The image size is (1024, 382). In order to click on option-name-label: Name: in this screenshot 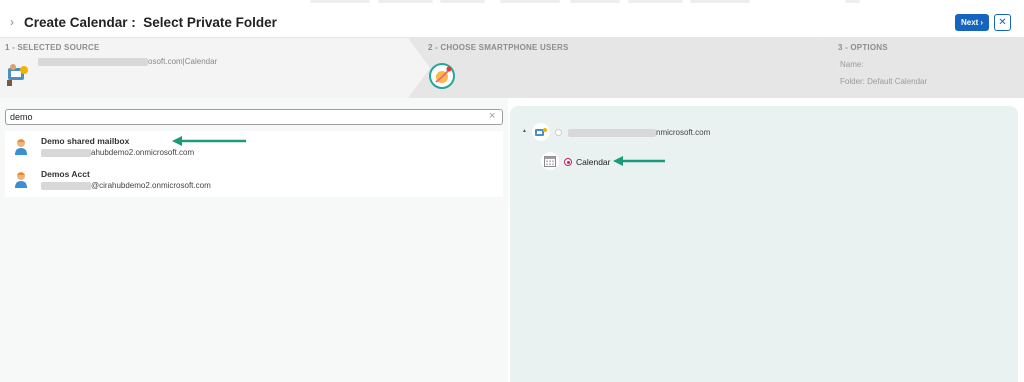, I will do `click(852, 64)`.